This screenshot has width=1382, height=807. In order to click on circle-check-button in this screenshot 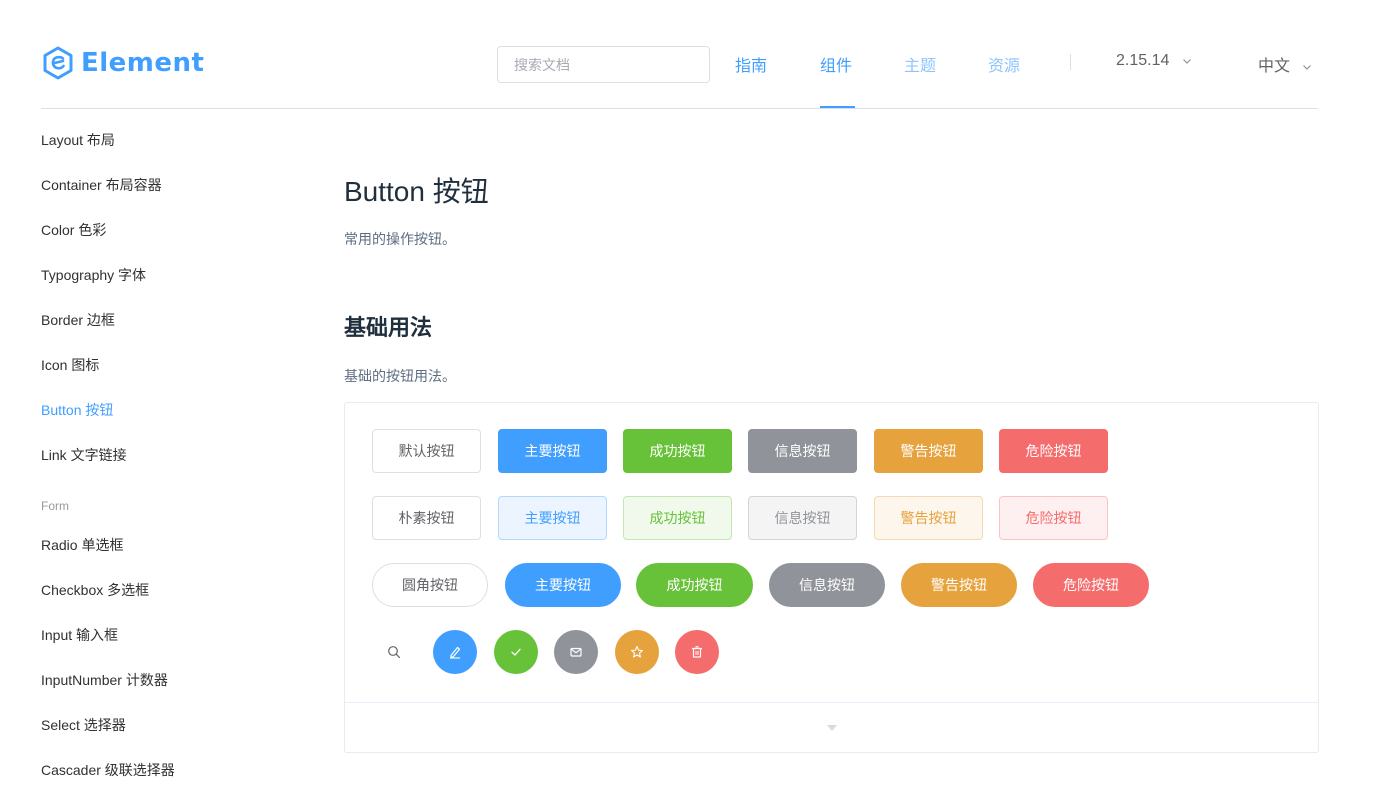, I will do `click(516, 652)`.